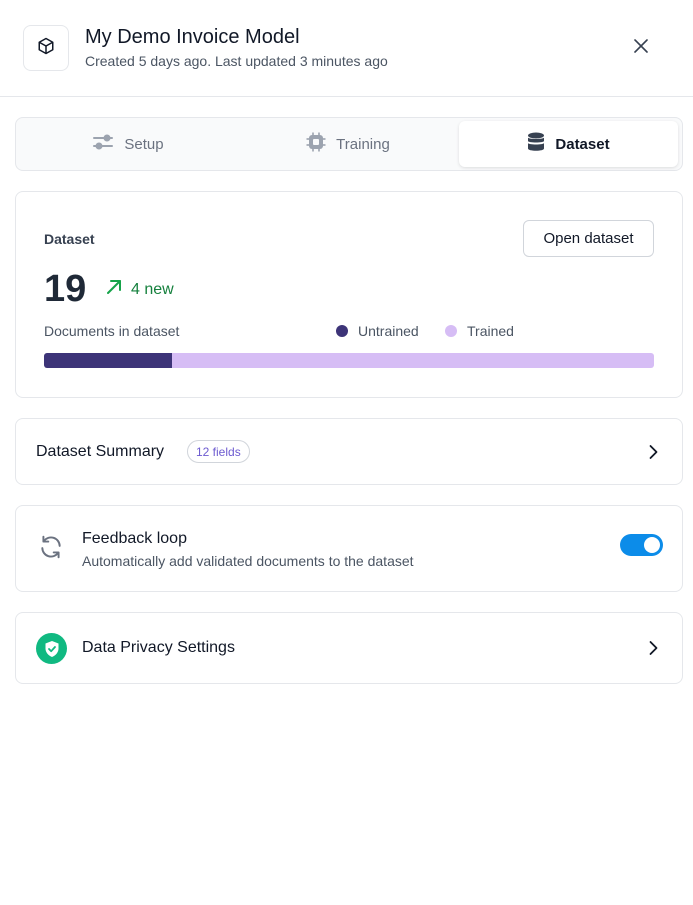  Describe the element at coordinates (51, 549) in the screenshot. I see `refresh-icon` at that location.